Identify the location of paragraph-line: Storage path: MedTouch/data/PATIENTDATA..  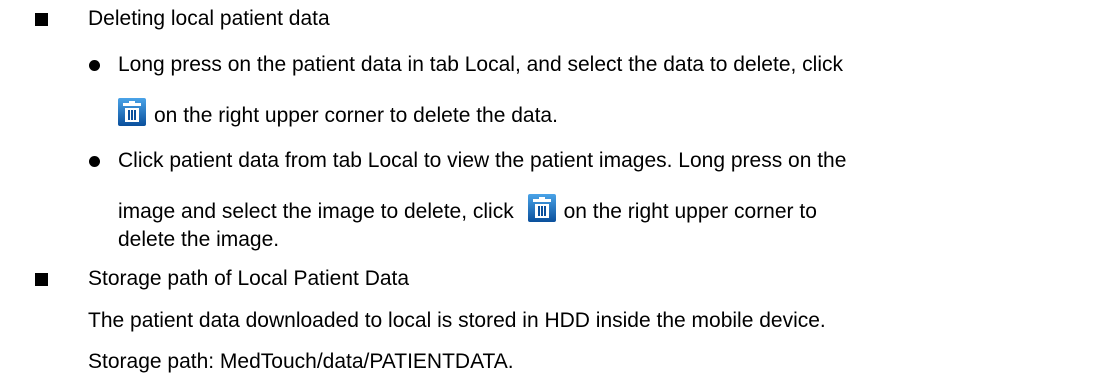
(301, 361).